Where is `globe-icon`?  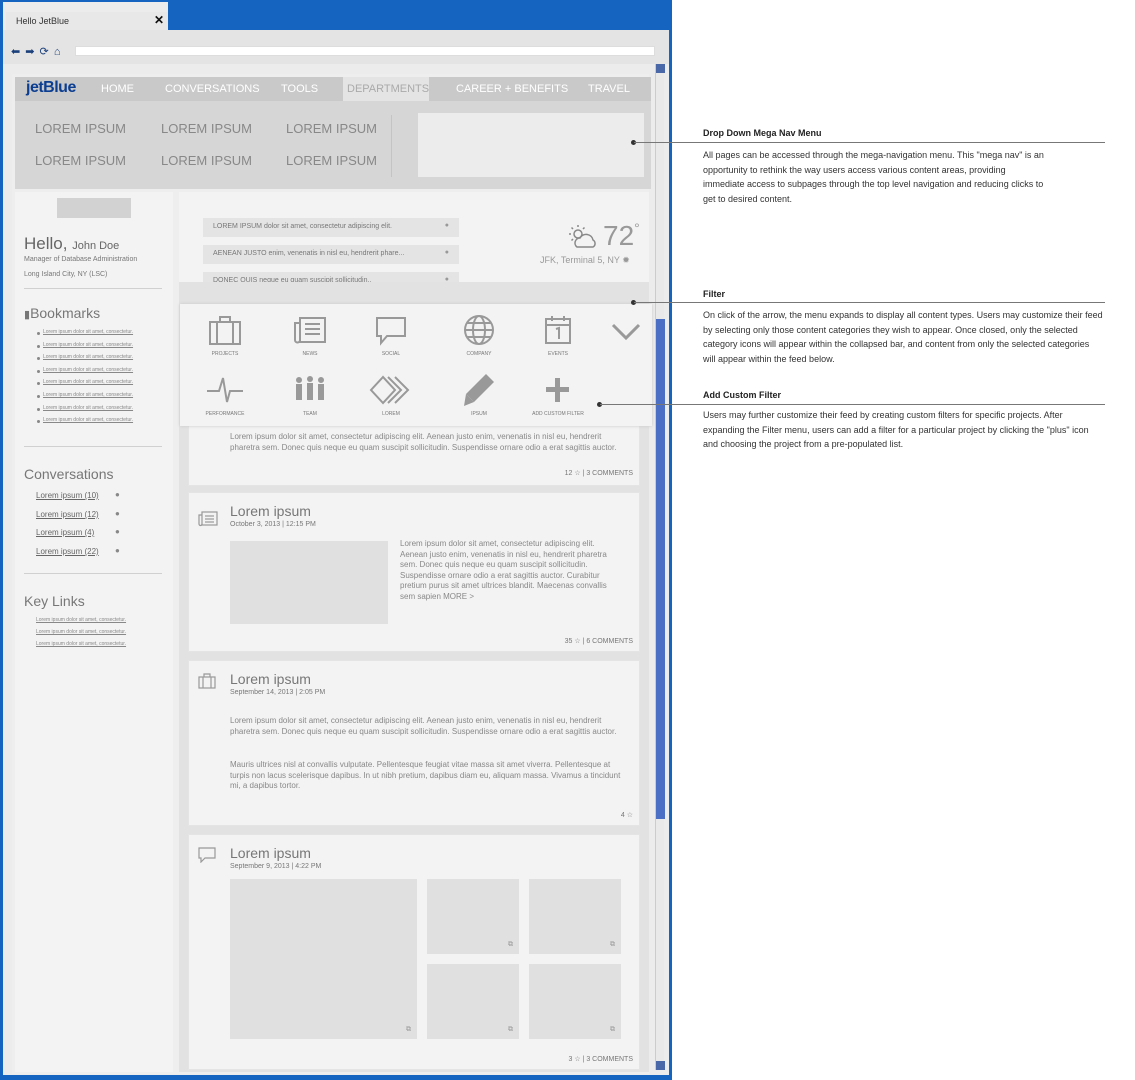
globe-icon is located at coordinates (479, 330).